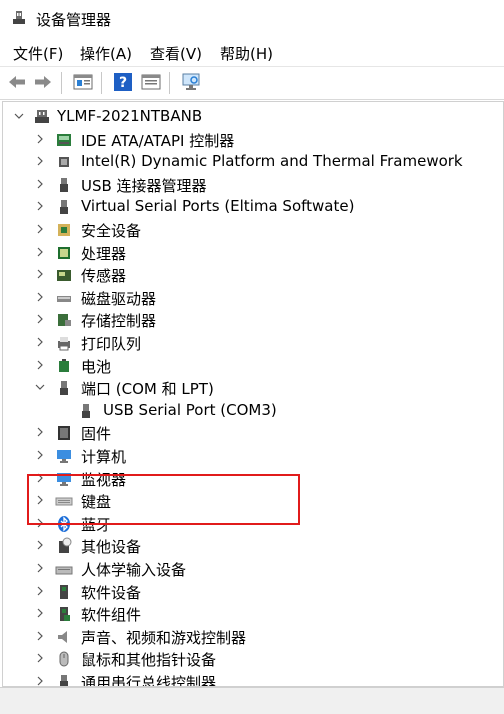  Describe the element at coordinates (252, 388) in the screenshot. I see `tree-category: 端口 (COM 和 LPT)` at that location.